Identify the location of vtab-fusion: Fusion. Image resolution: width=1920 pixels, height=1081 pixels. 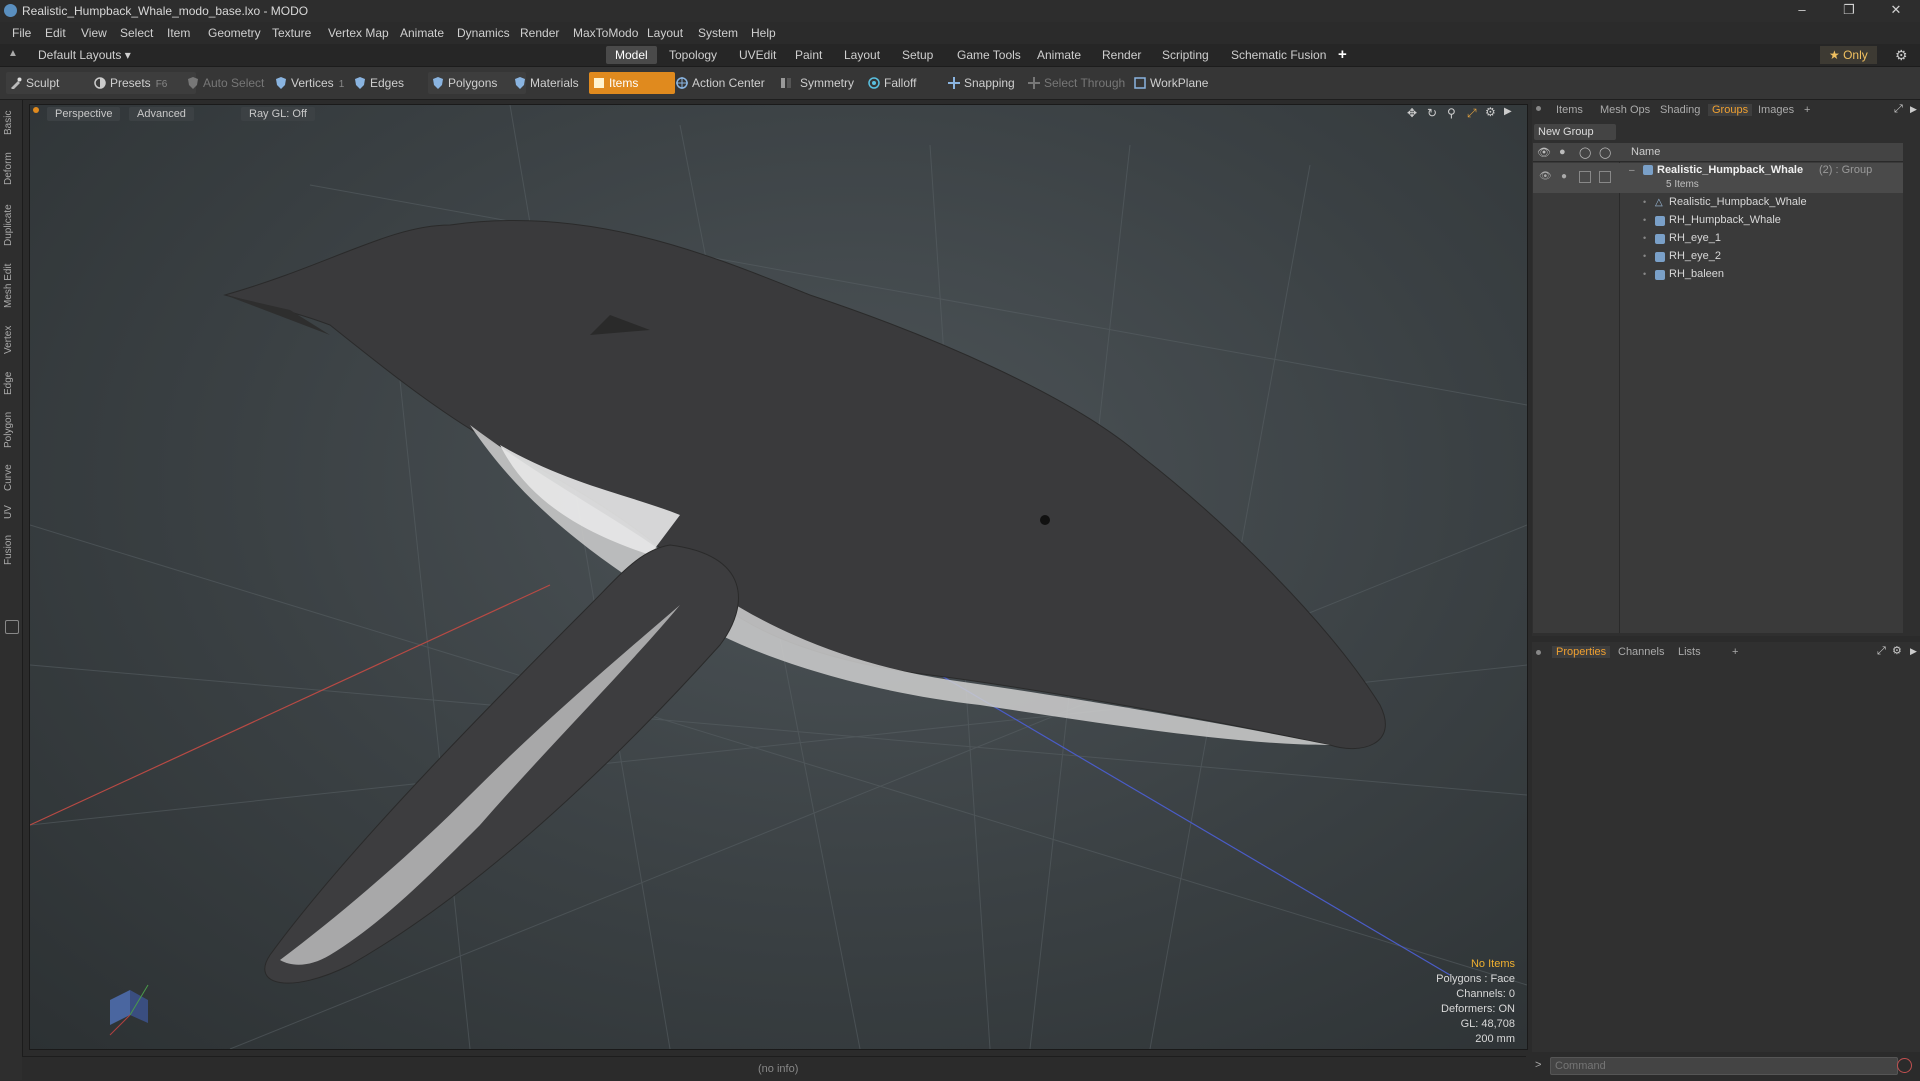
(11, 550).